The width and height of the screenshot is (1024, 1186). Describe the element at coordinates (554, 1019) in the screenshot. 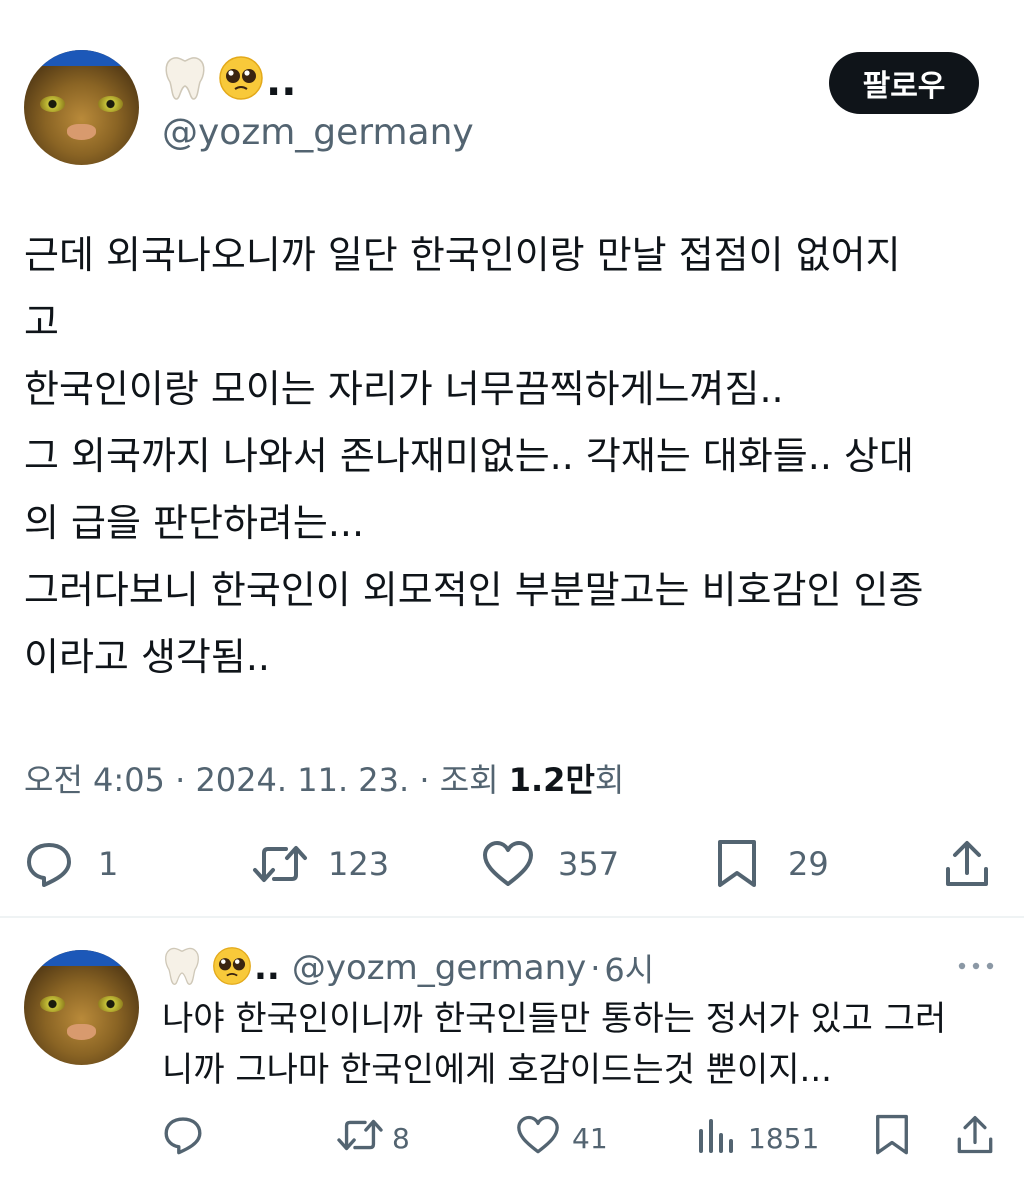

I see `reply-text-line: 나야 한국인이니까 한국인들만 통하는 정서가 있고 그러` at that location.